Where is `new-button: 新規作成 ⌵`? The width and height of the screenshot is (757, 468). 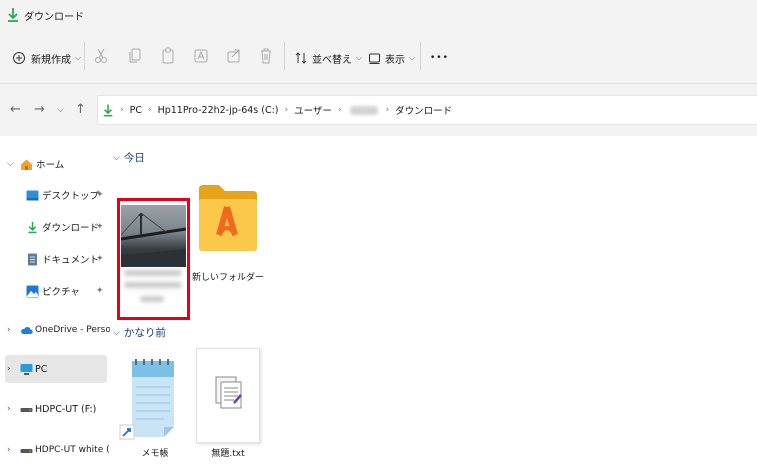
new-button: 新規作成 ⌵ is located at coordinates (46, 58).